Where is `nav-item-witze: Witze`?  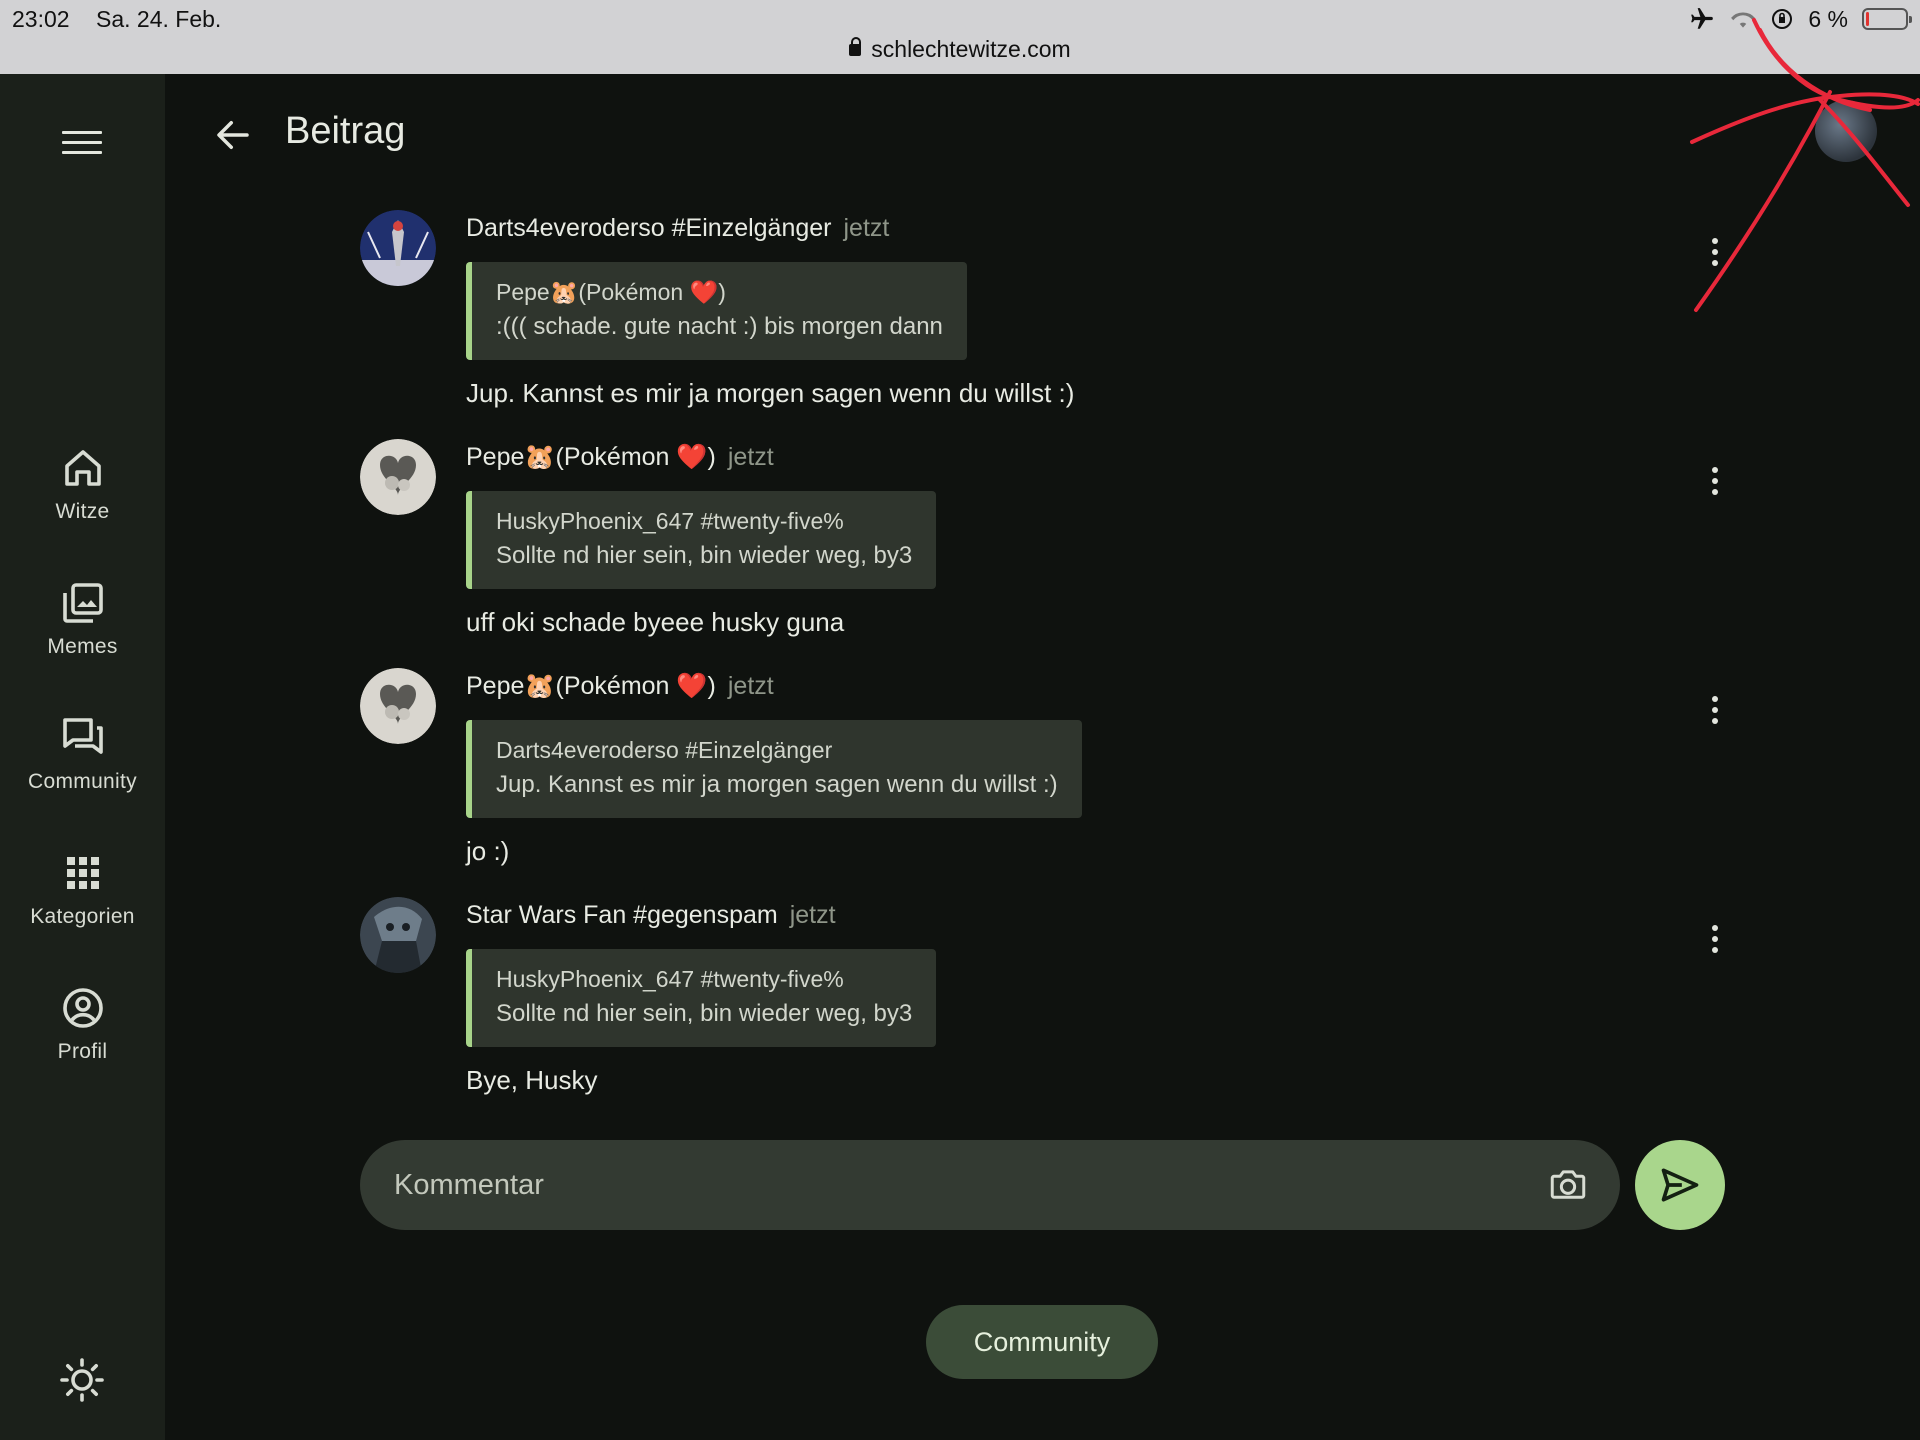 nav-item-witze: Witze is located at coordinates (82, 484).